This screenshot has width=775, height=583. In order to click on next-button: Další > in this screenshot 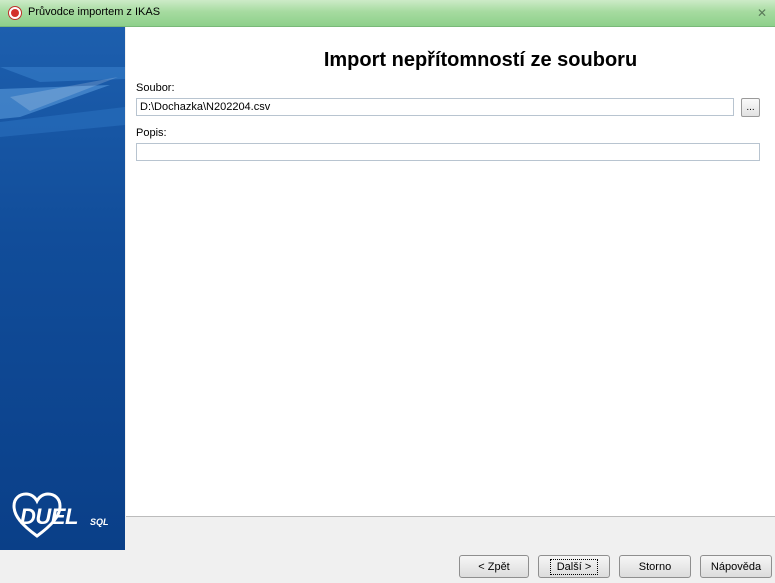, I will do `click(574, 566)`.